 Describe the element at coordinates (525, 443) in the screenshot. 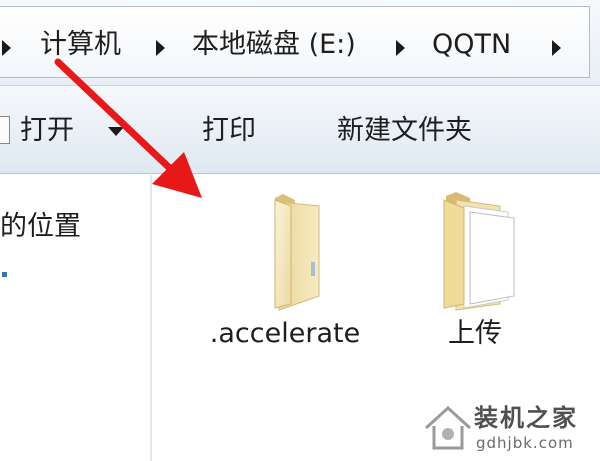

I see `watermark-url: gdhjbk.com` at that location.